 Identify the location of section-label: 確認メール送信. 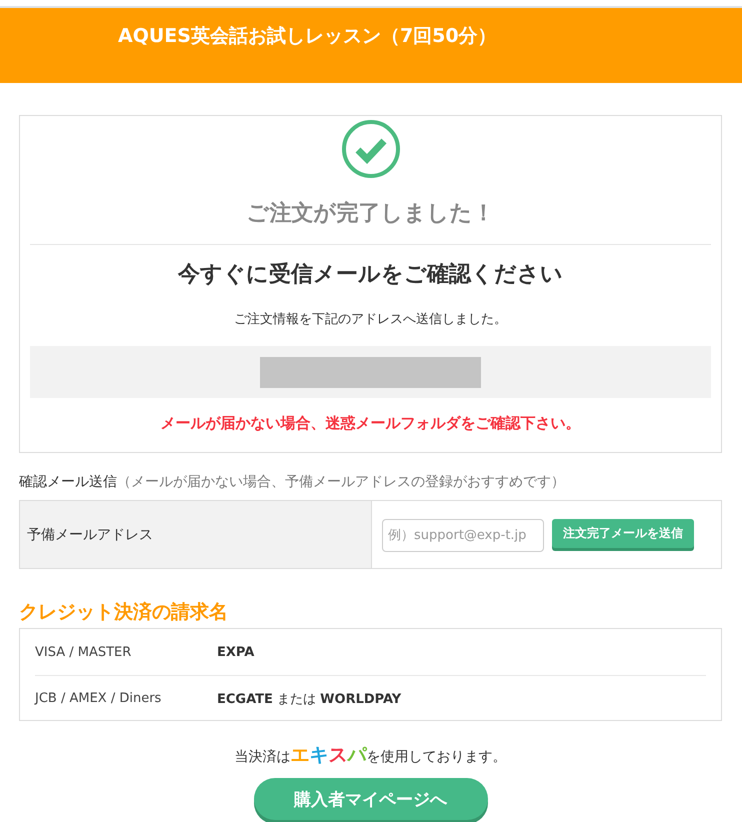
(68, 482).